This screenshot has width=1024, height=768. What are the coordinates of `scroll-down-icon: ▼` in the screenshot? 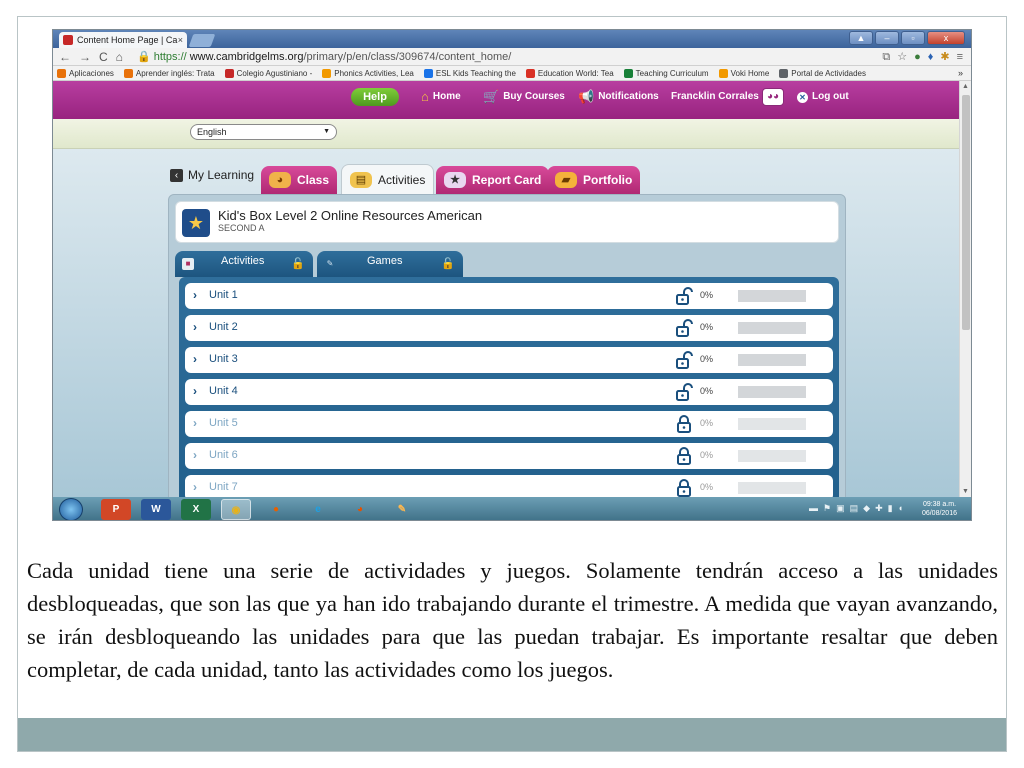 It's located at (965, 491).